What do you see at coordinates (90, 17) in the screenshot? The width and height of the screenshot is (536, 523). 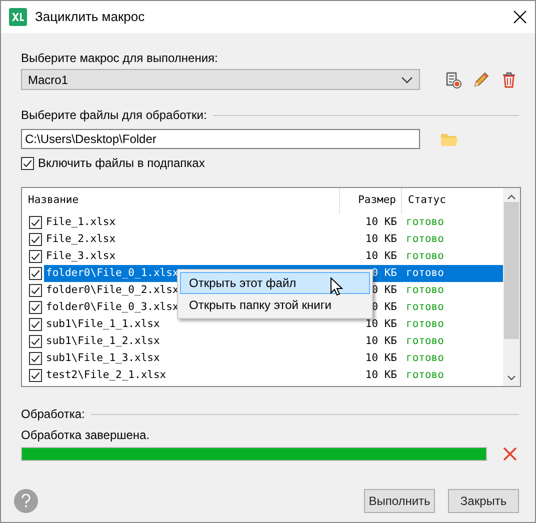 I see `window-title: Зациклить макрос` at bounding box center [90, 17].